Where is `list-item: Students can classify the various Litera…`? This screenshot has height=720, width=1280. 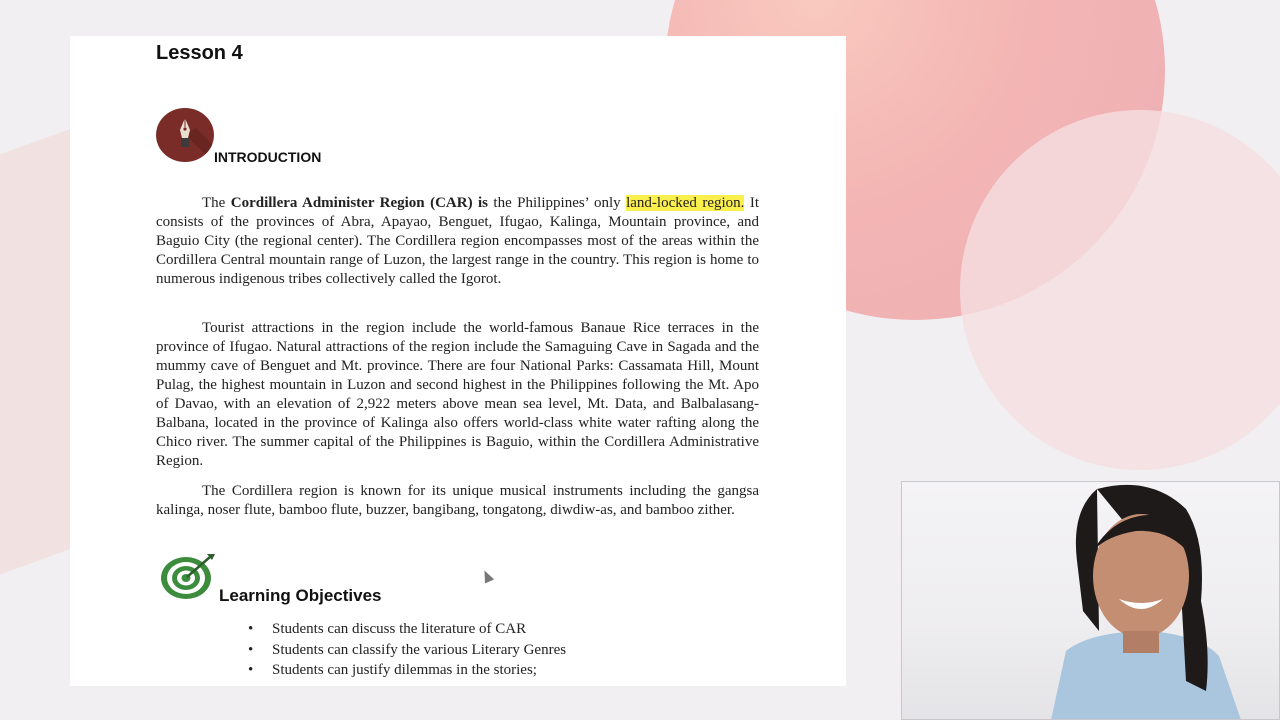 list-item: Students can classify the various Litera… is located at coordinates (406, 650).